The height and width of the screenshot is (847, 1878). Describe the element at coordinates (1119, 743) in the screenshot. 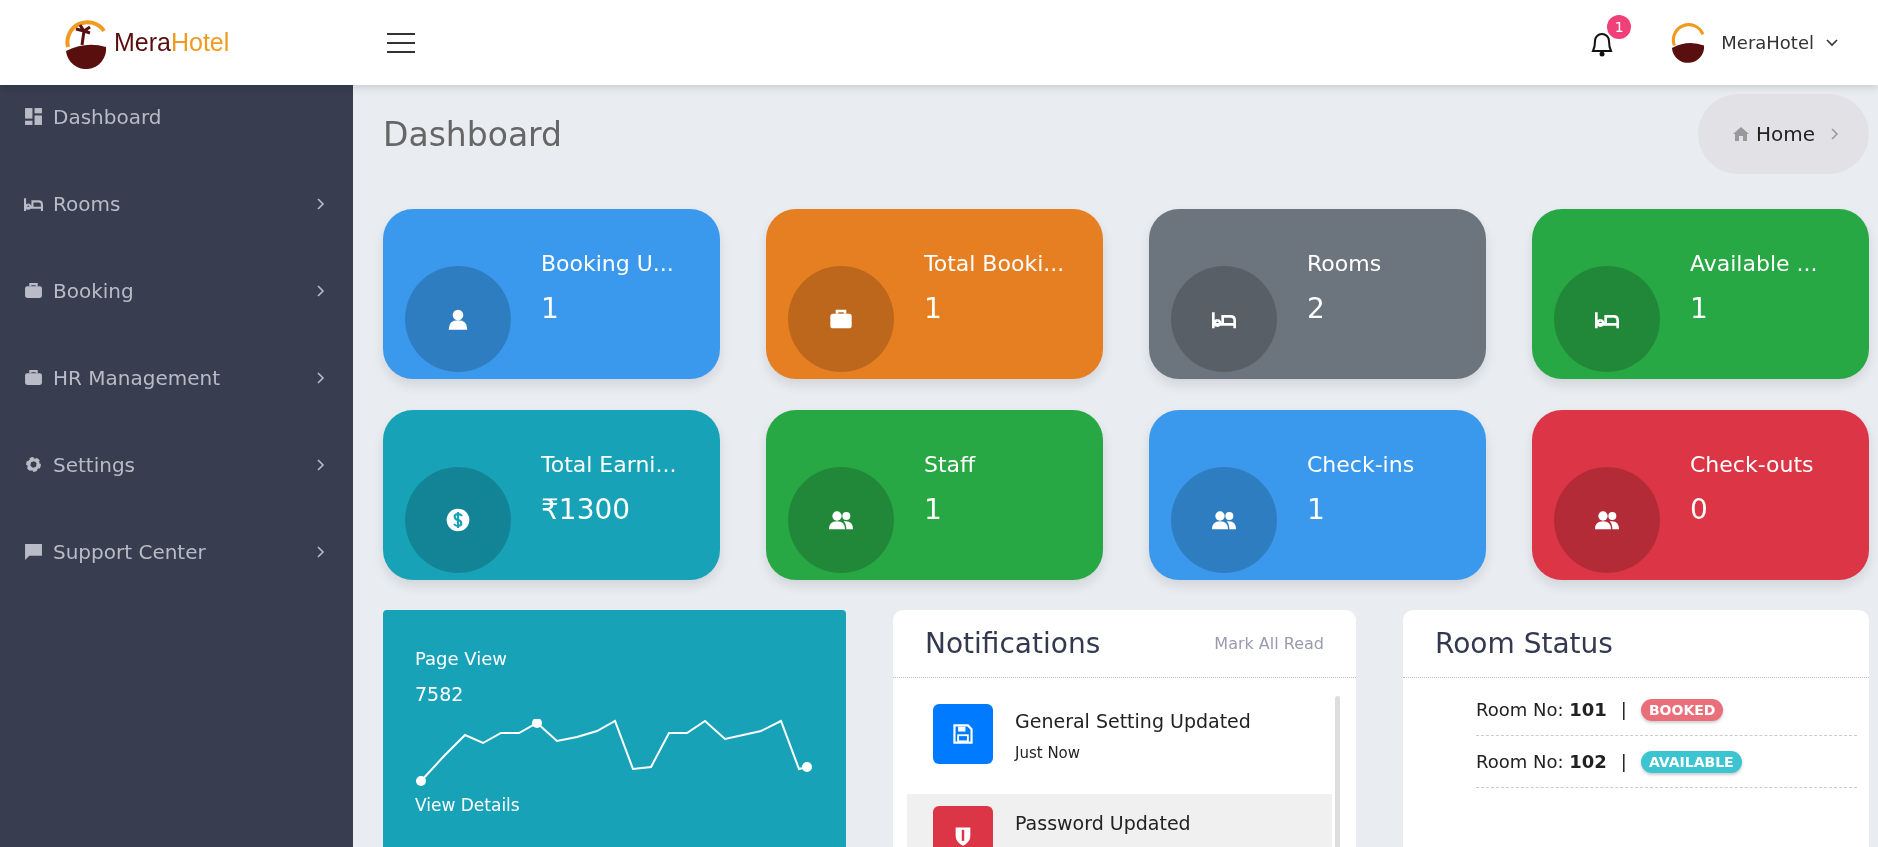

I see `notification-item: General Setting Updated Just Now` at that location.